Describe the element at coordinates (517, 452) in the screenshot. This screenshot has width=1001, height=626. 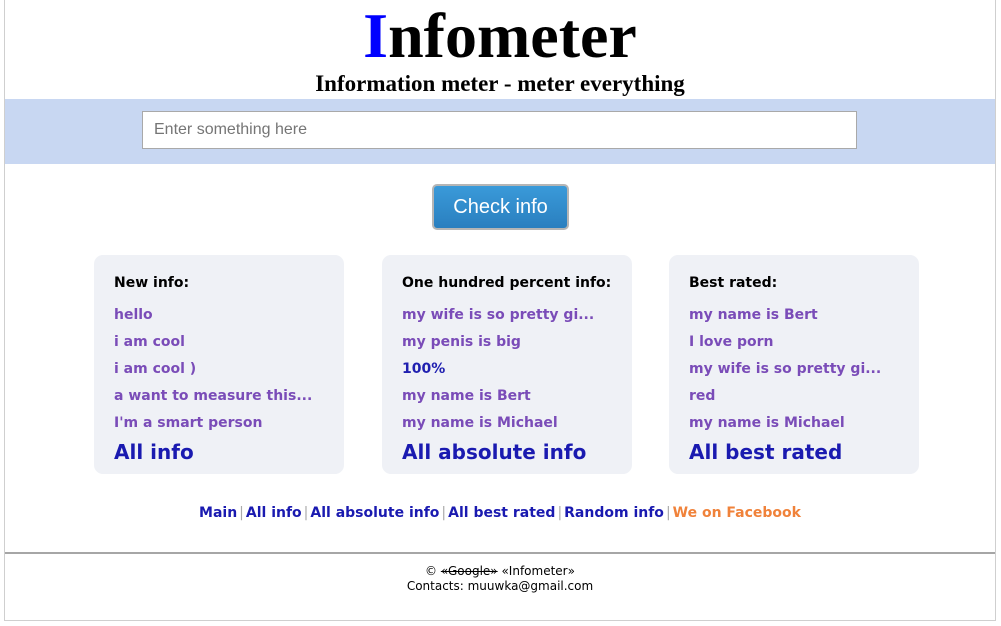
I see `all-absolute-info-link: All absolute info` at that location.